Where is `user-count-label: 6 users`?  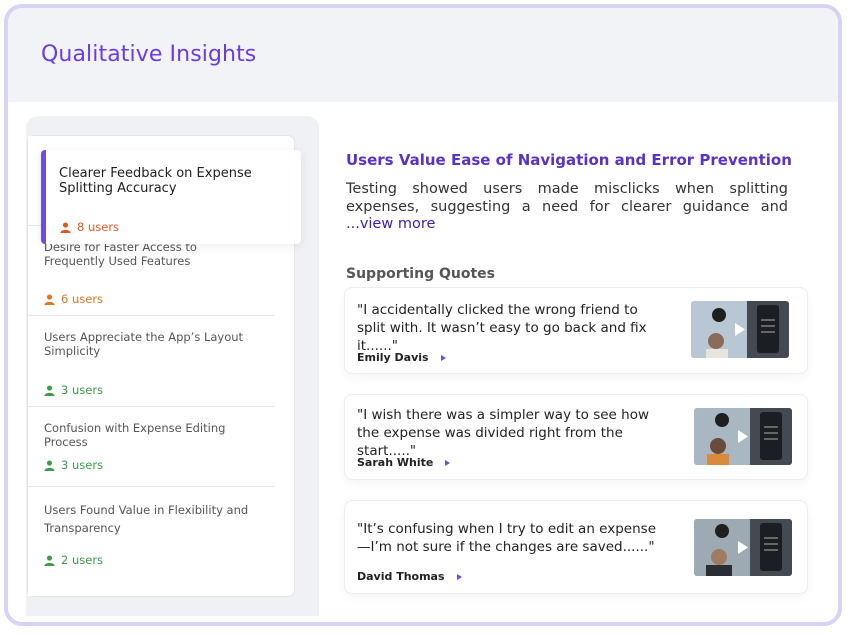
user-count-label: 6 users is located at coordinates (82, 299).